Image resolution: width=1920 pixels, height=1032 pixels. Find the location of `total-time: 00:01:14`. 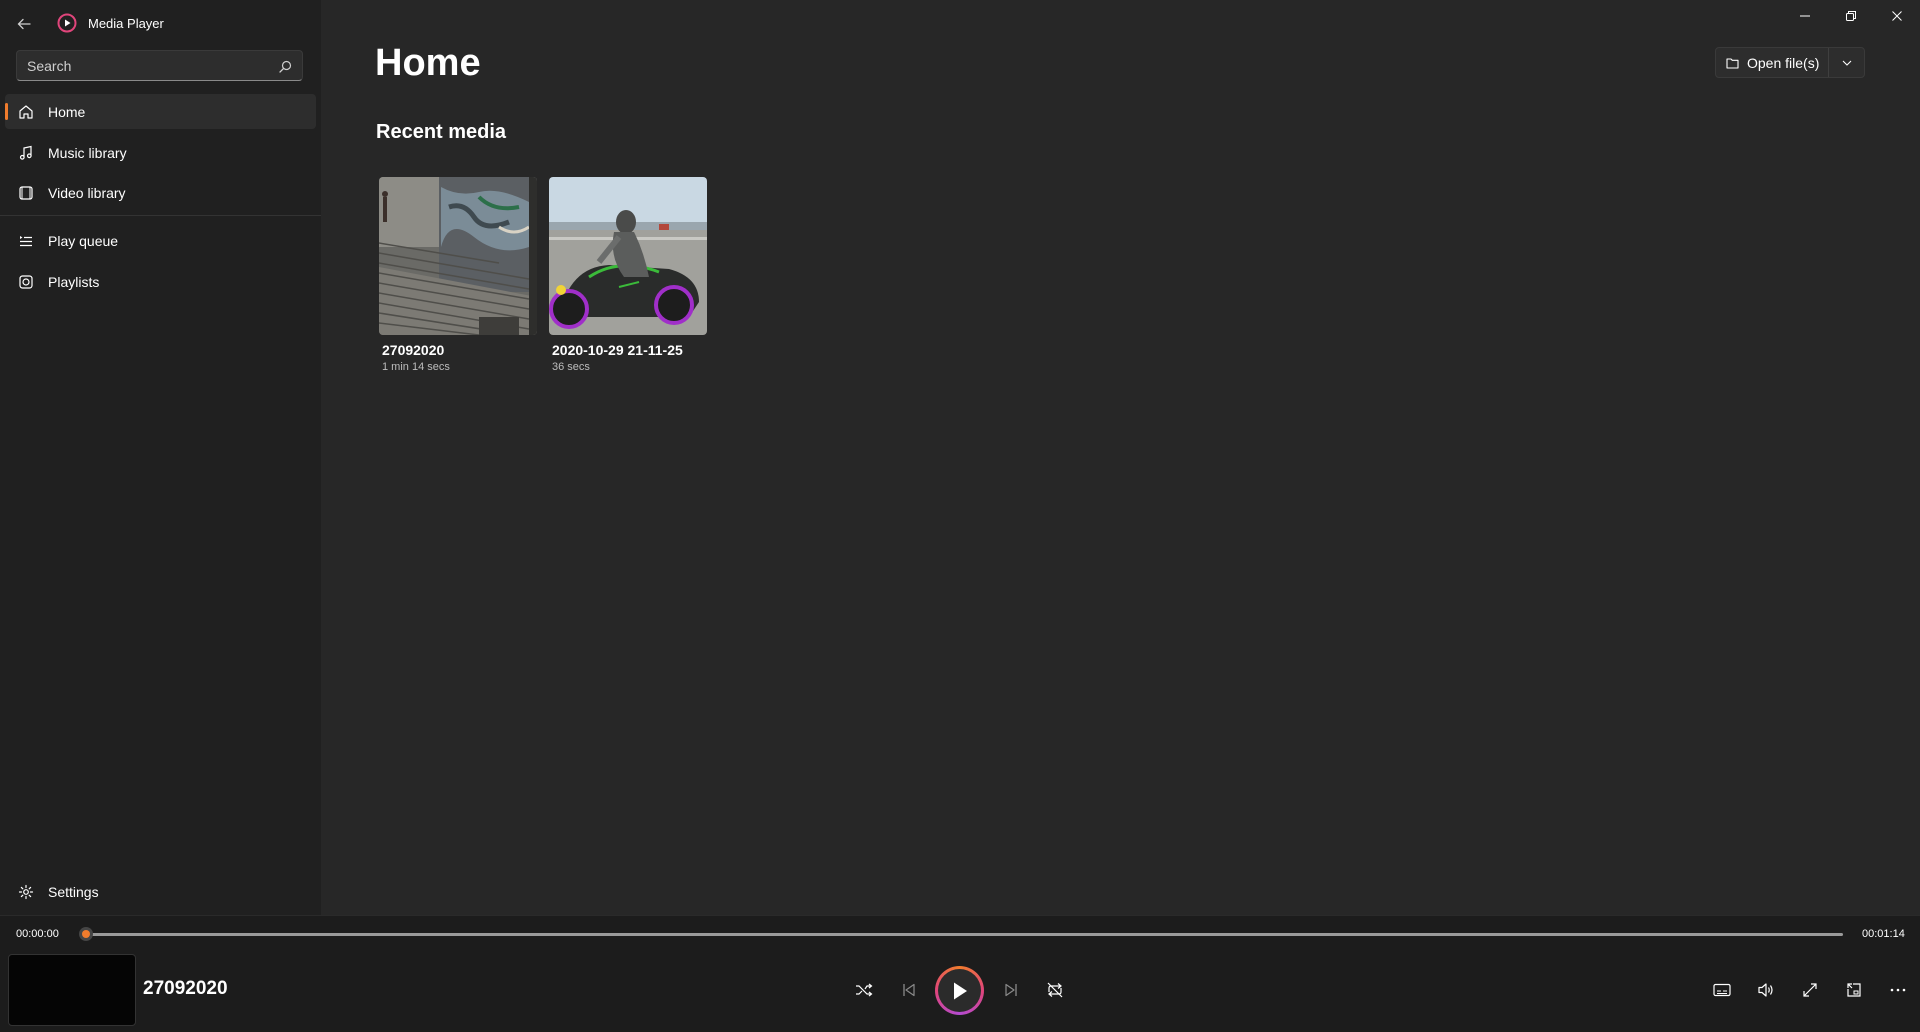

total-time: 00:01:14 is located at coordinates (1883, 934).